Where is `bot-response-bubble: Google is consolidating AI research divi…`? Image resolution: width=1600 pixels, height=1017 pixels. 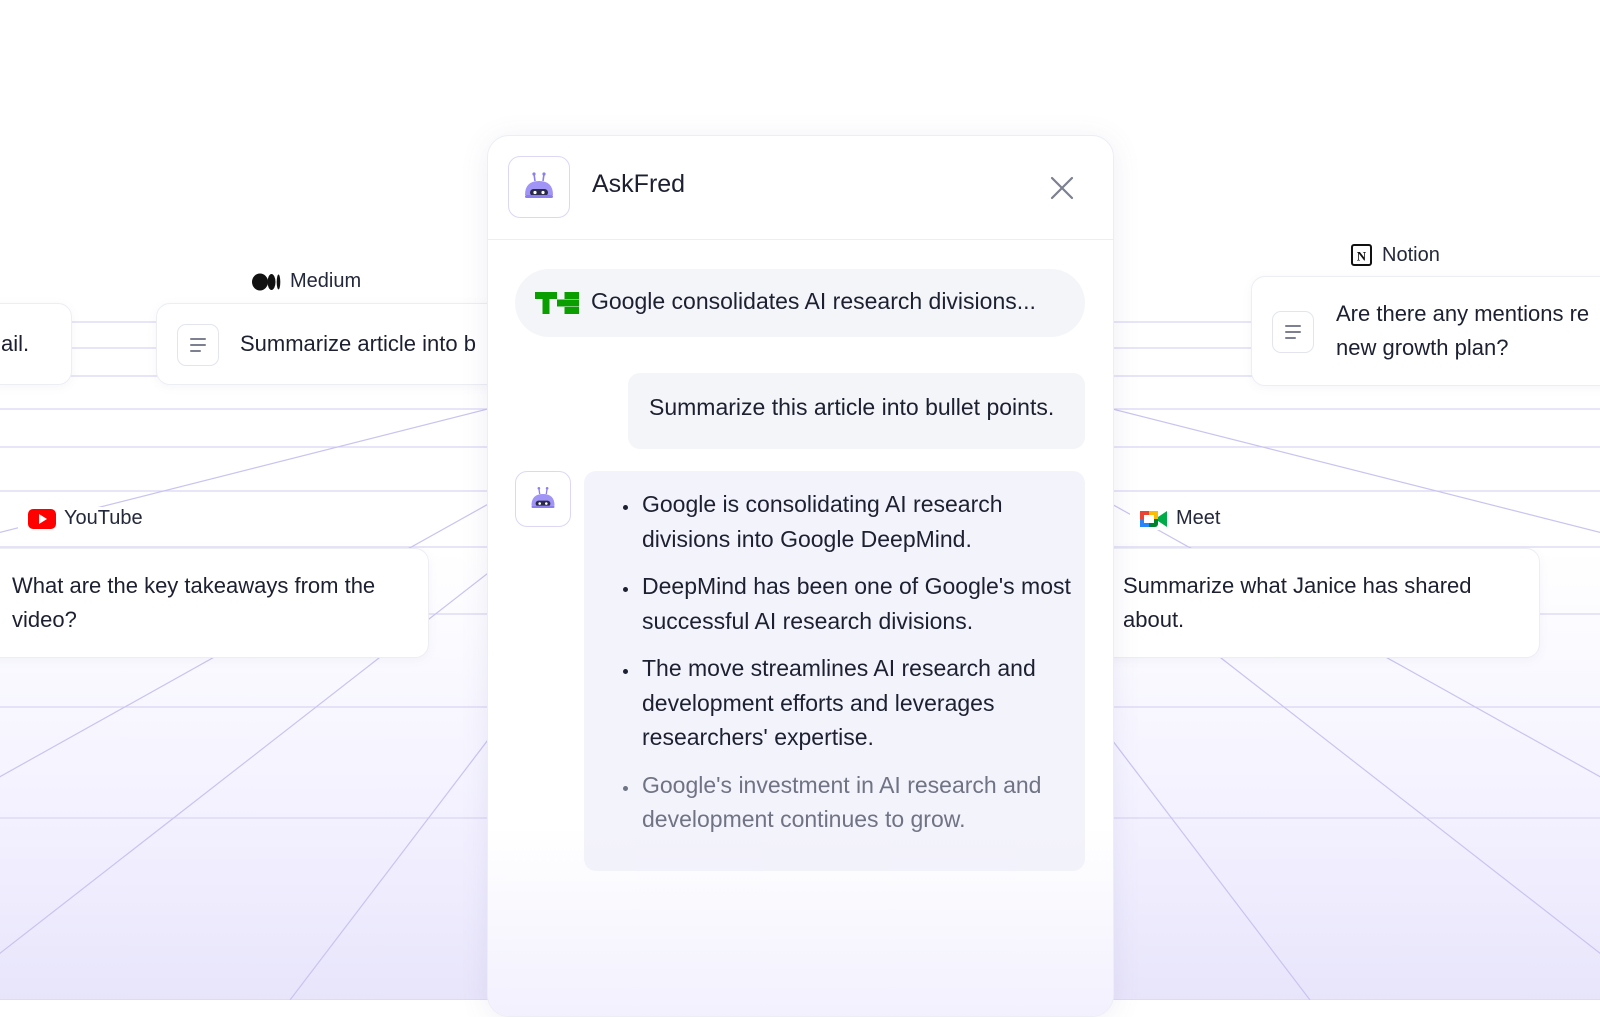
bot-response-bubble: Google is consolidating AI research divi… is located at coordinates (834, 671).